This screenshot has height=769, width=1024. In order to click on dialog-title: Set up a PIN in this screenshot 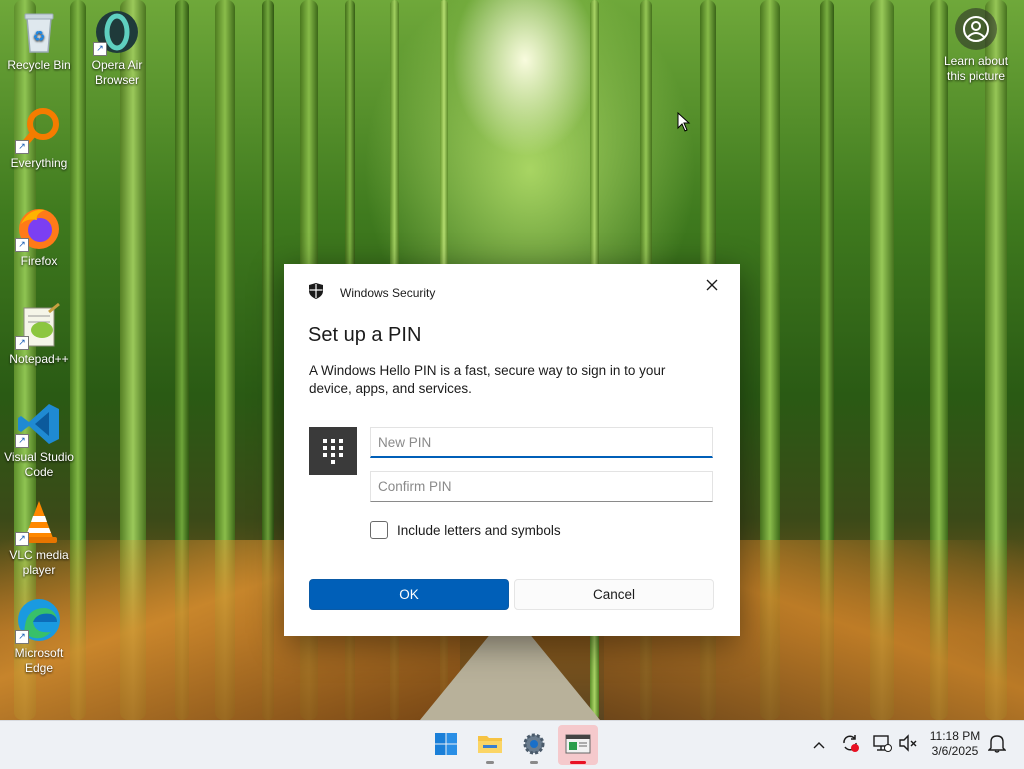, I will do `click(365, 335)`.